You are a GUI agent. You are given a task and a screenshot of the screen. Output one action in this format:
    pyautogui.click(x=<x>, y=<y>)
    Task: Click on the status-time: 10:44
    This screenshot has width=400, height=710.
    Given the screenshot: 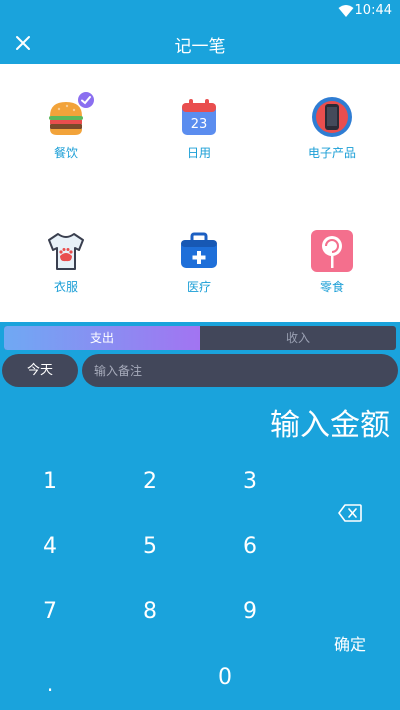 What is the action you would take?
    pyautogui.click(x=373, y=10)
    